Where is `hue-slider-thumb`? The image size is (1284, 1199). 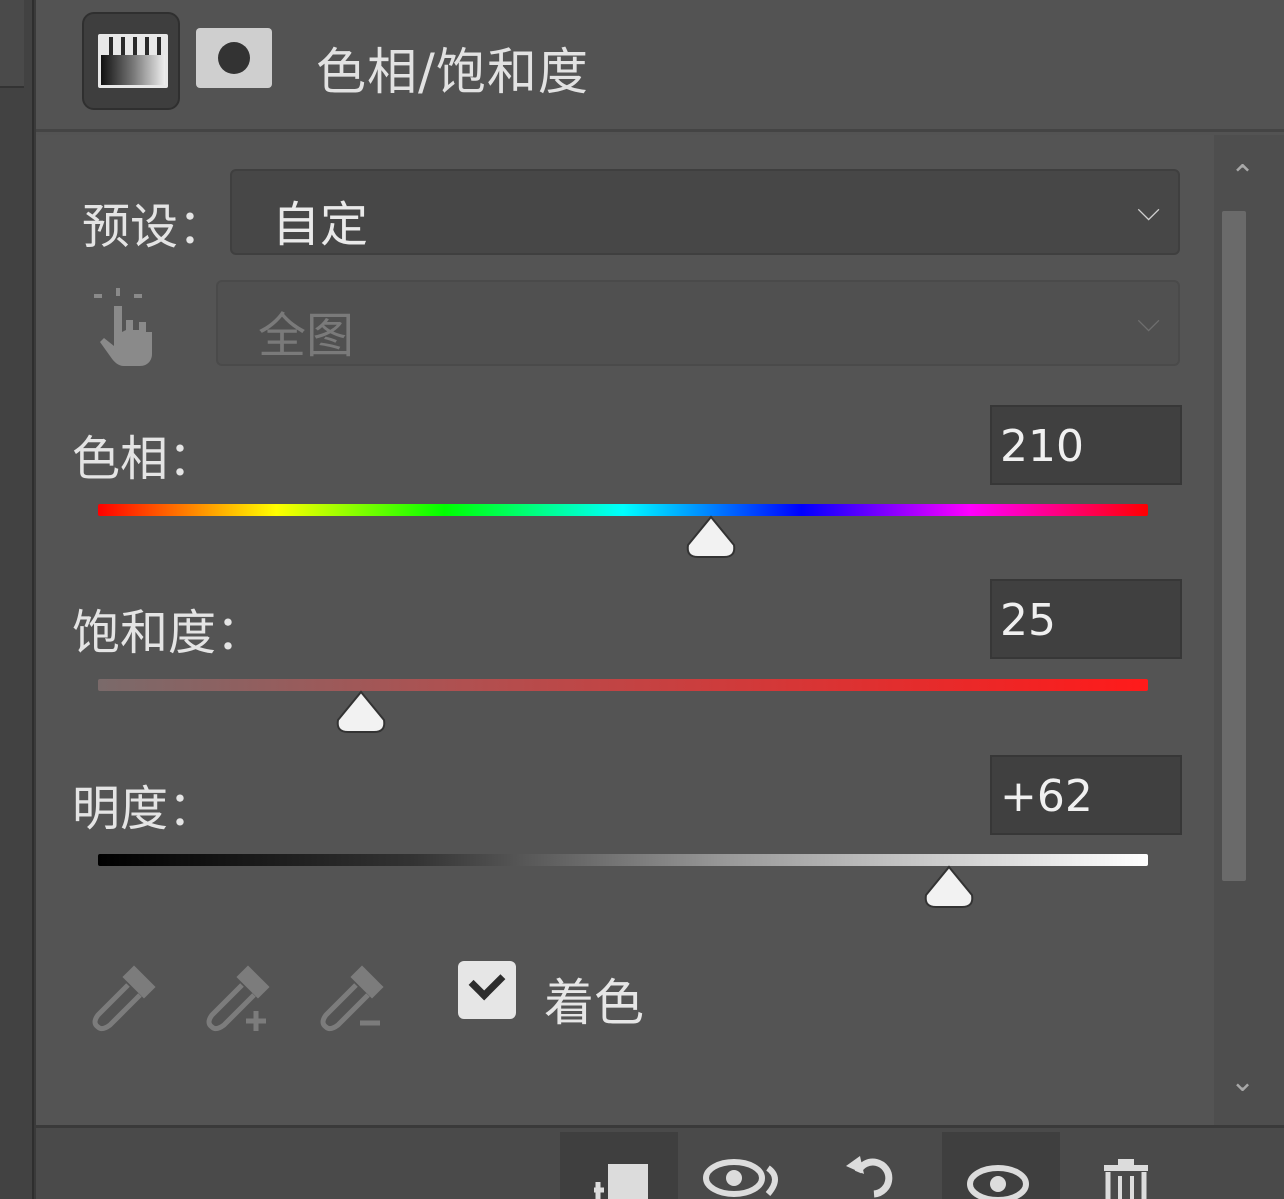
hue-slider-thumb is located at coordinates (711, 537).